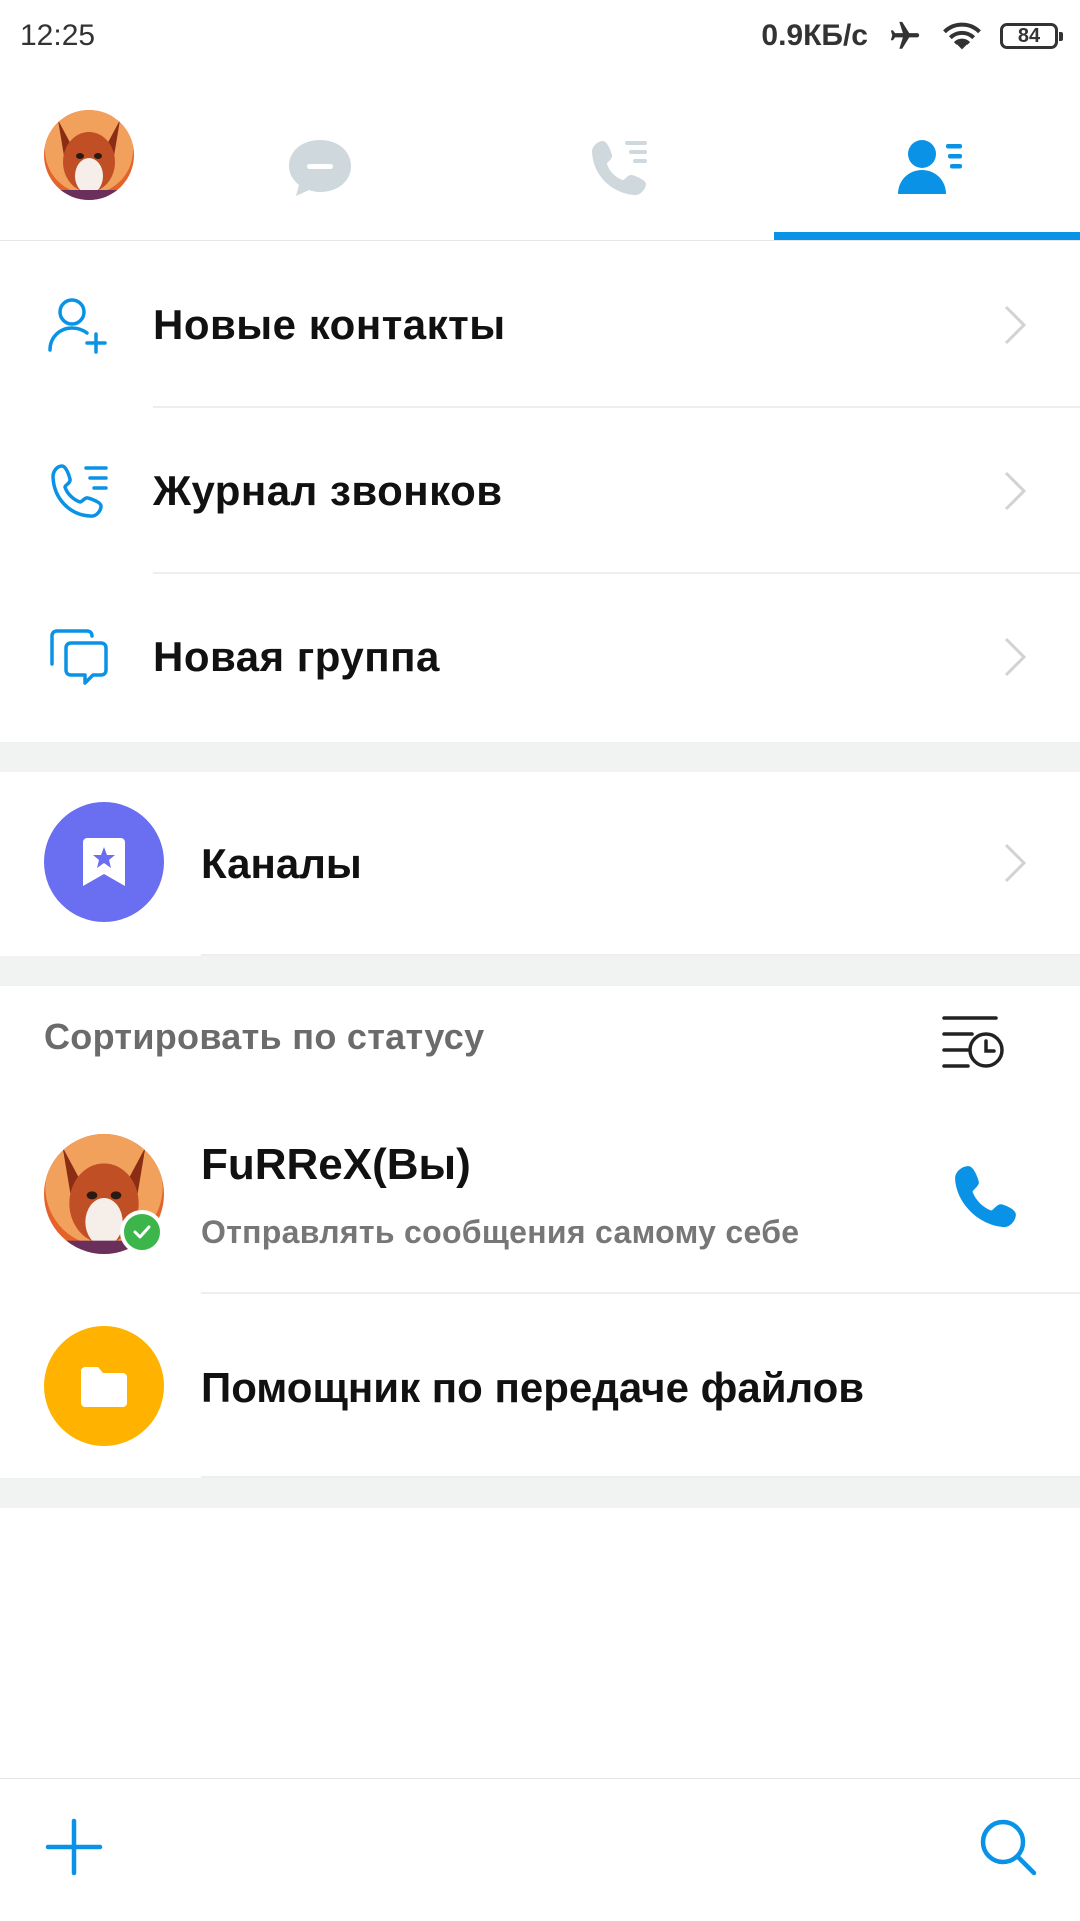 The height and width of the screenshot is (1921, 1080). I want to click on status-bar: 12:25 0.9КБ/с 84, so click(540, 36).